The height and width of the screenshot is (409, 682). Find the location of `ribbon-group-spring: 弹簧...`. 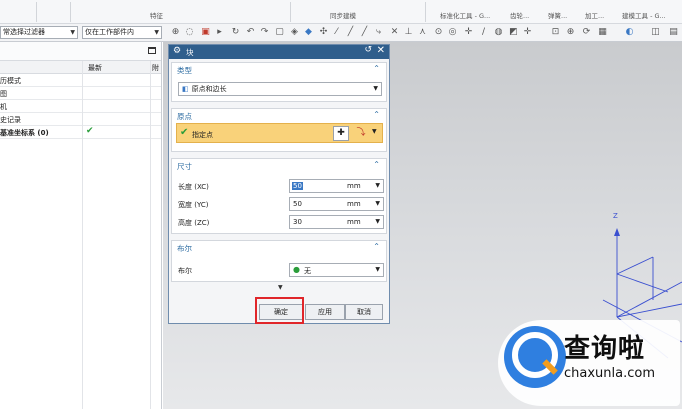

ribbon-group-spring: 弹簧... is located at coordinates (557, 15).